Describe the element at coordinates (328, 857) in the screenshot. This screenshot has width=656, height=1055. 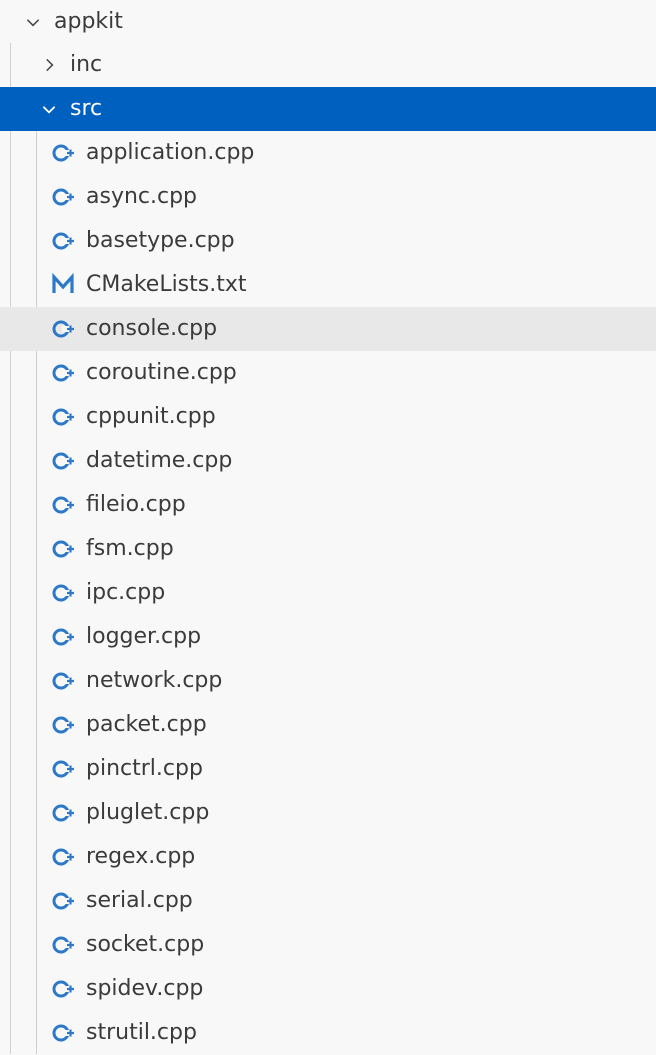
I see `tree-file-row: regex.cpp` at that location.